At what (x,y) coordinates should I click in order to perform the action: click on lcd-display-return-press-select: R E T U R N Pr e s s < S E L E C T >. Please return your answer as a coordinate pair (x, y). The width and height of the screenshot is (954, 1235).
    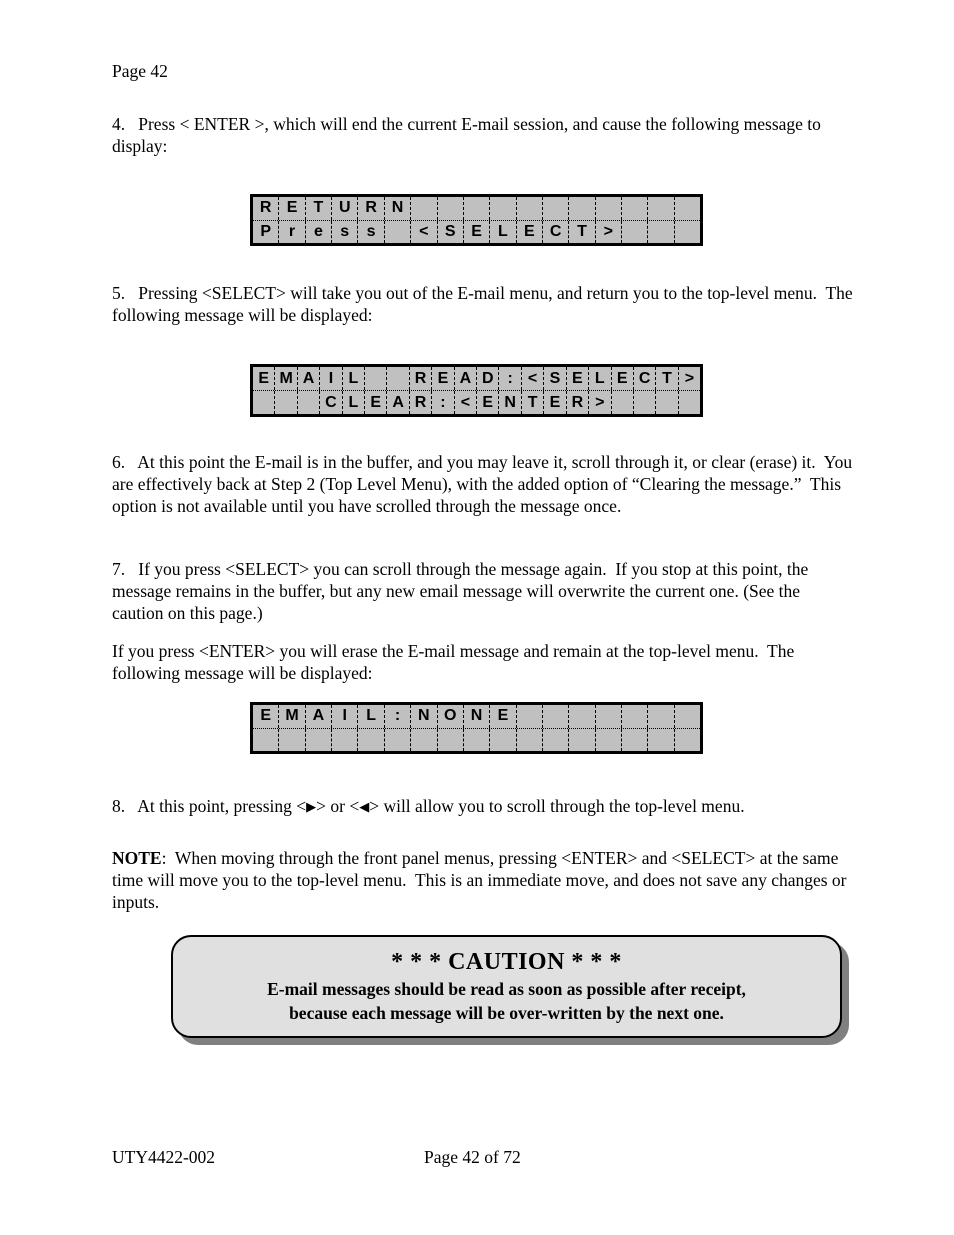
    Looking at the image, I should click on (476, 220).